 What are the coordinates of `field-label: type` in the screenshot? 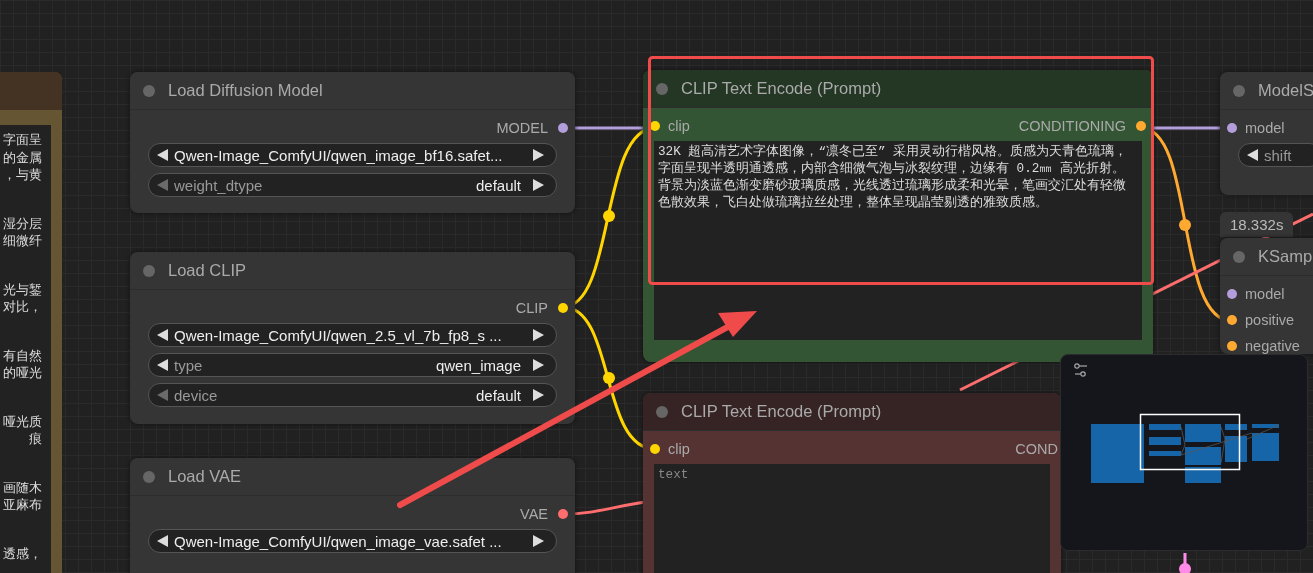 It's located at (188, 365).